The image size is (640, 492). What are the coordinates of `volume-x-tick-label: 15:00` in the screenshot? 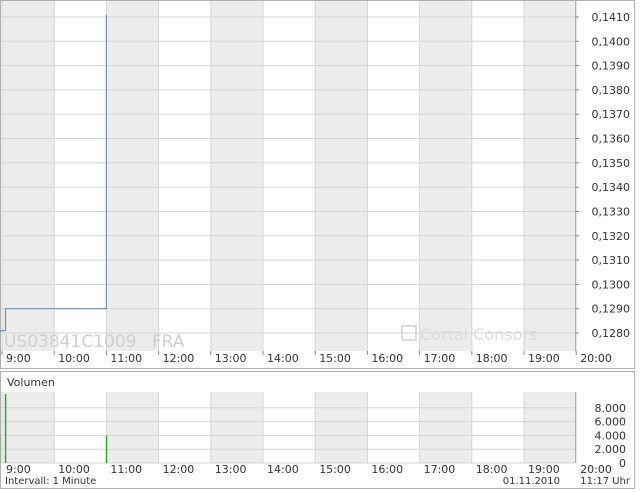 It's located at (335, 469).